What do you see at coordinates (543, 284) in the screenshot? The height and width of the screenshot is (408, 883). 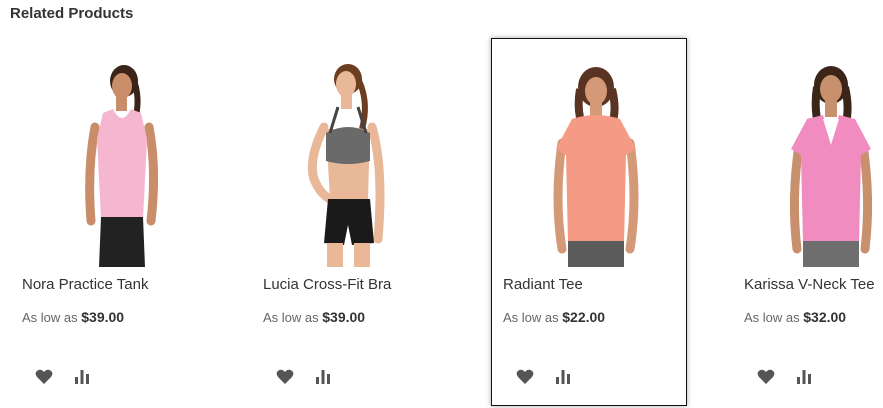 I see `product-name-link: Radiant Tee` at bounding box center [543, 284].